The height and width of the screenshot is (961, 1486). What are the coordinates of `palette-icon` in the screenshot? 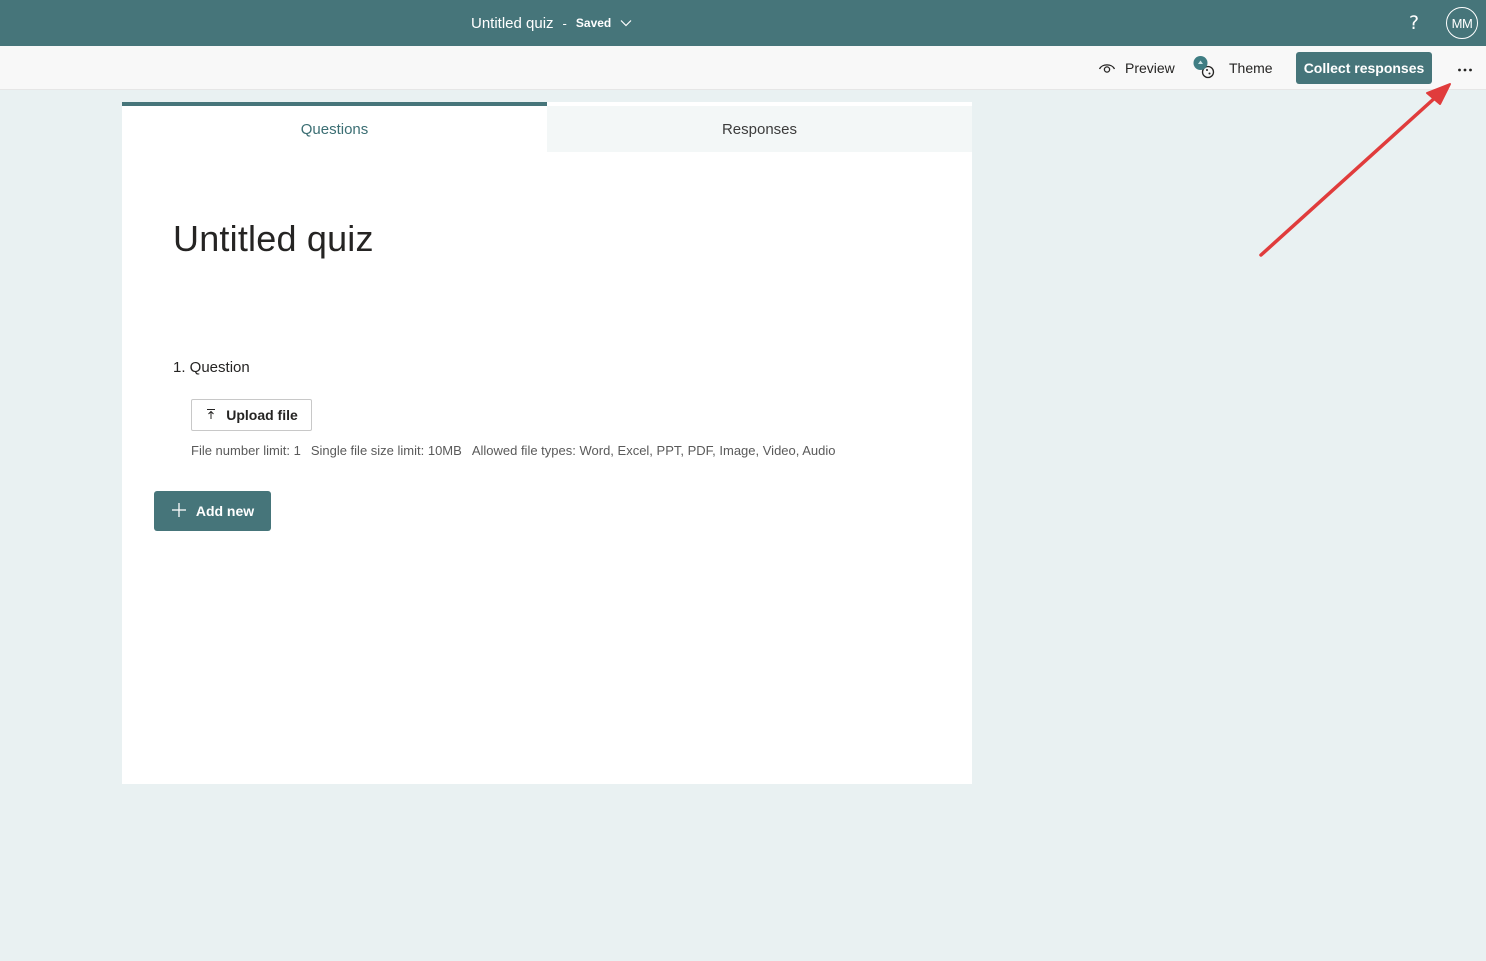 It's located at (1204, 68).